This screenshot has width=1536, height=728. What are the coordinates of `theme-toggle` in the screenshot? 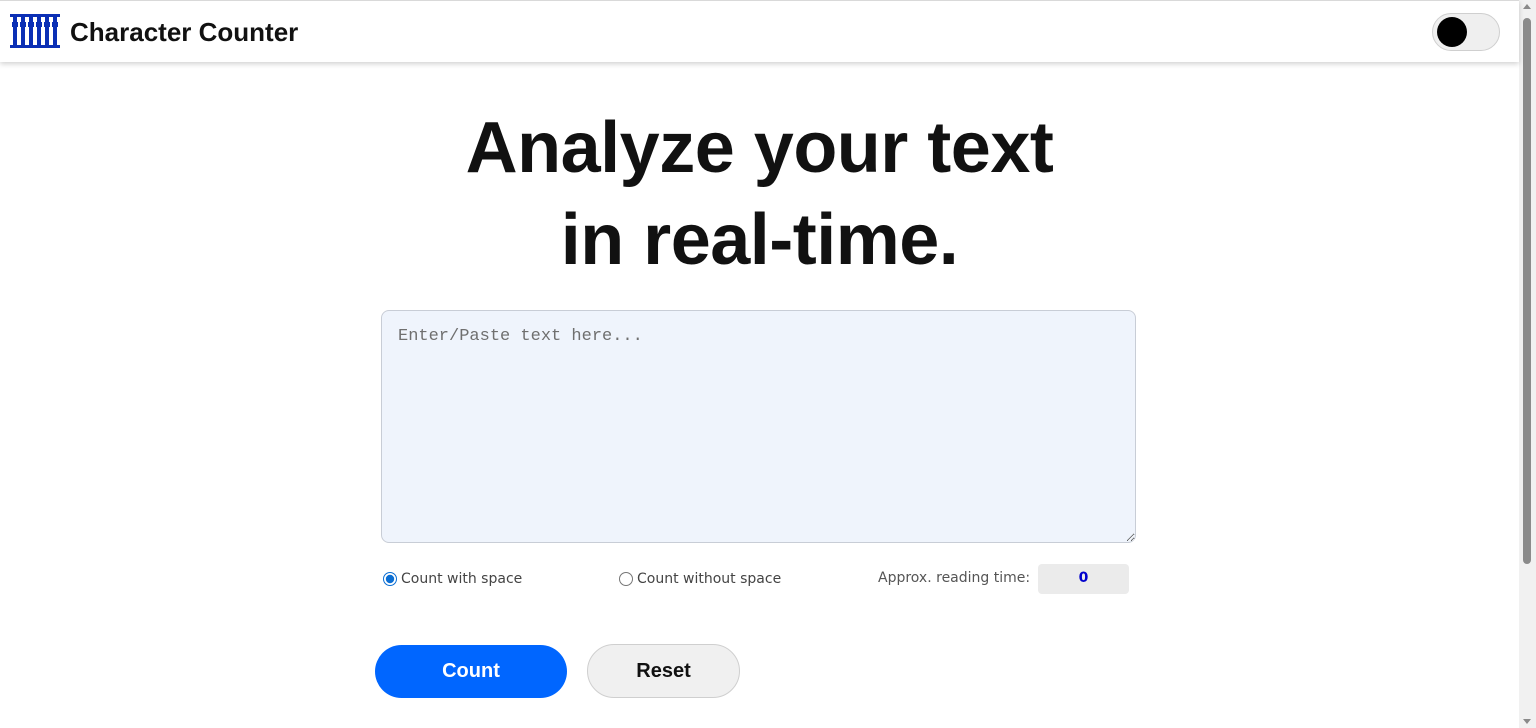 It's located at (1466, 32).